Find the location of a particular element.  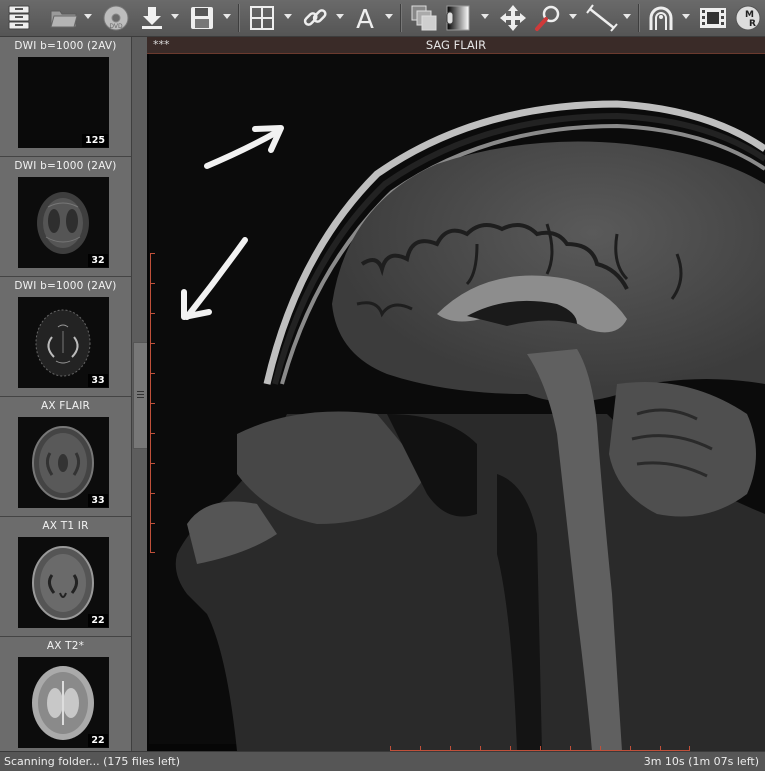

series-thumbnail: DWI b=1000 (2AV) 32 is located at coordinates (65, 217).